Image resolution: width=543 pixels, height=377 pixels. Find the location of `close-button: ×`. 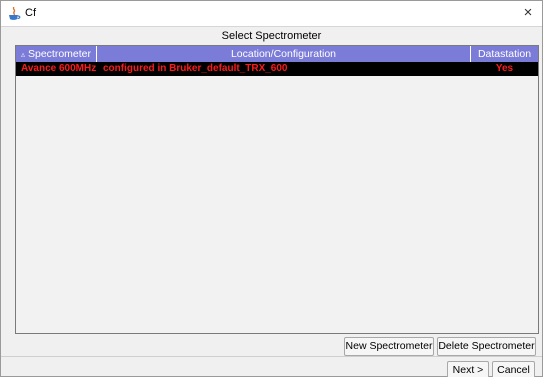

close-button: × is located at coordinates (528, 13).